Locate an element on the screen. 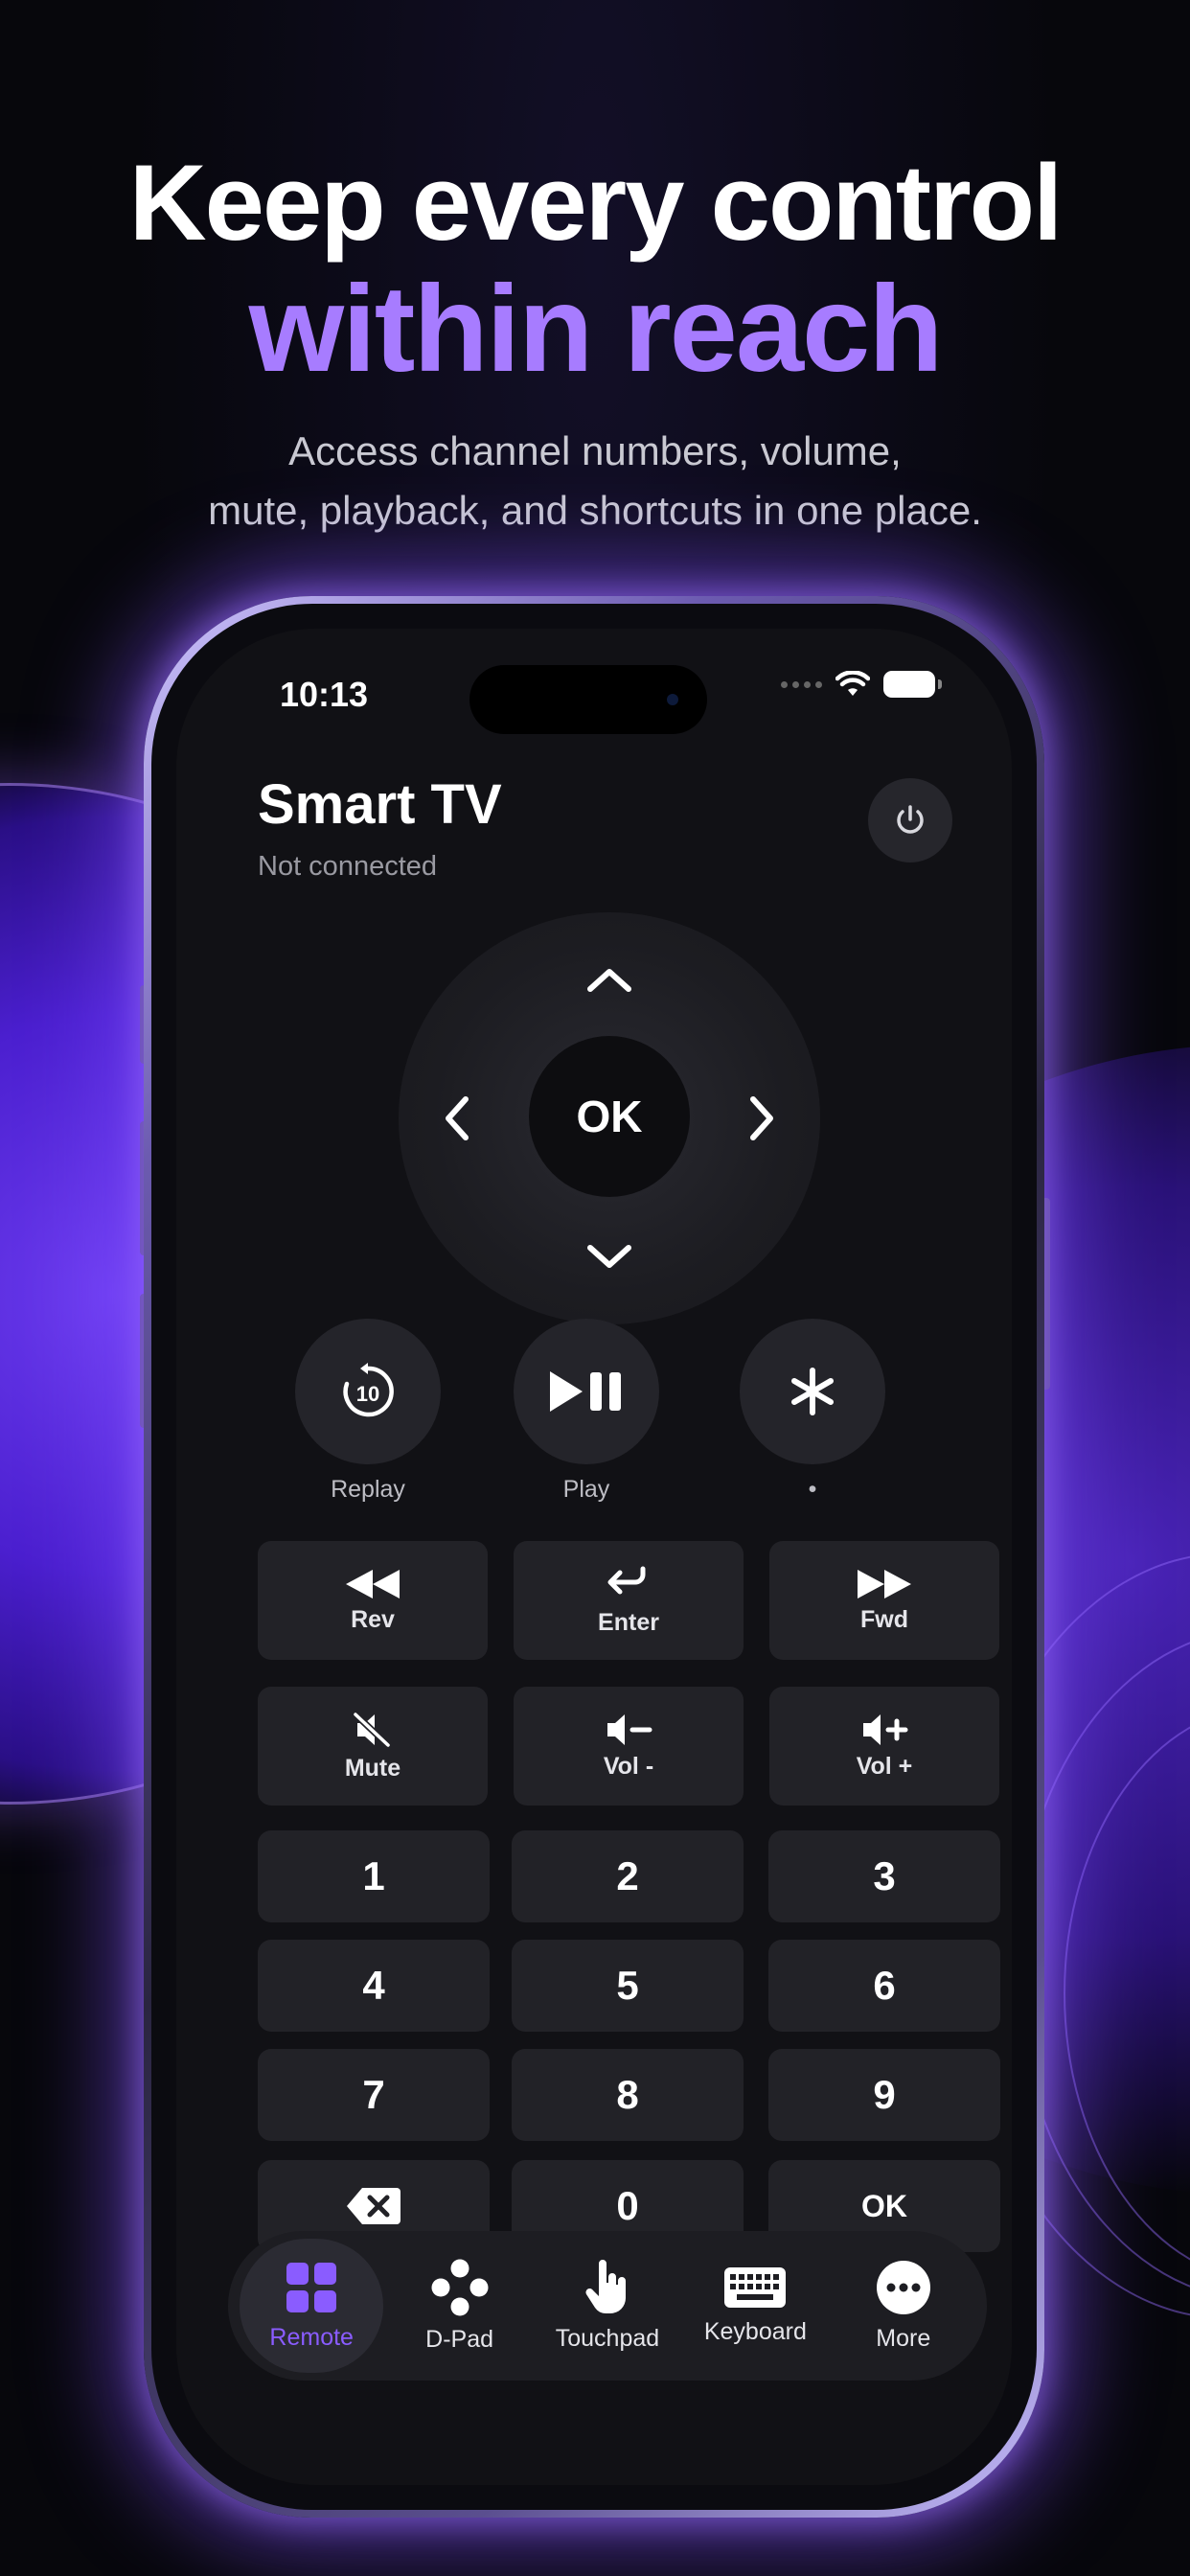  dpad-icon is located at coordinates (460, 2287).